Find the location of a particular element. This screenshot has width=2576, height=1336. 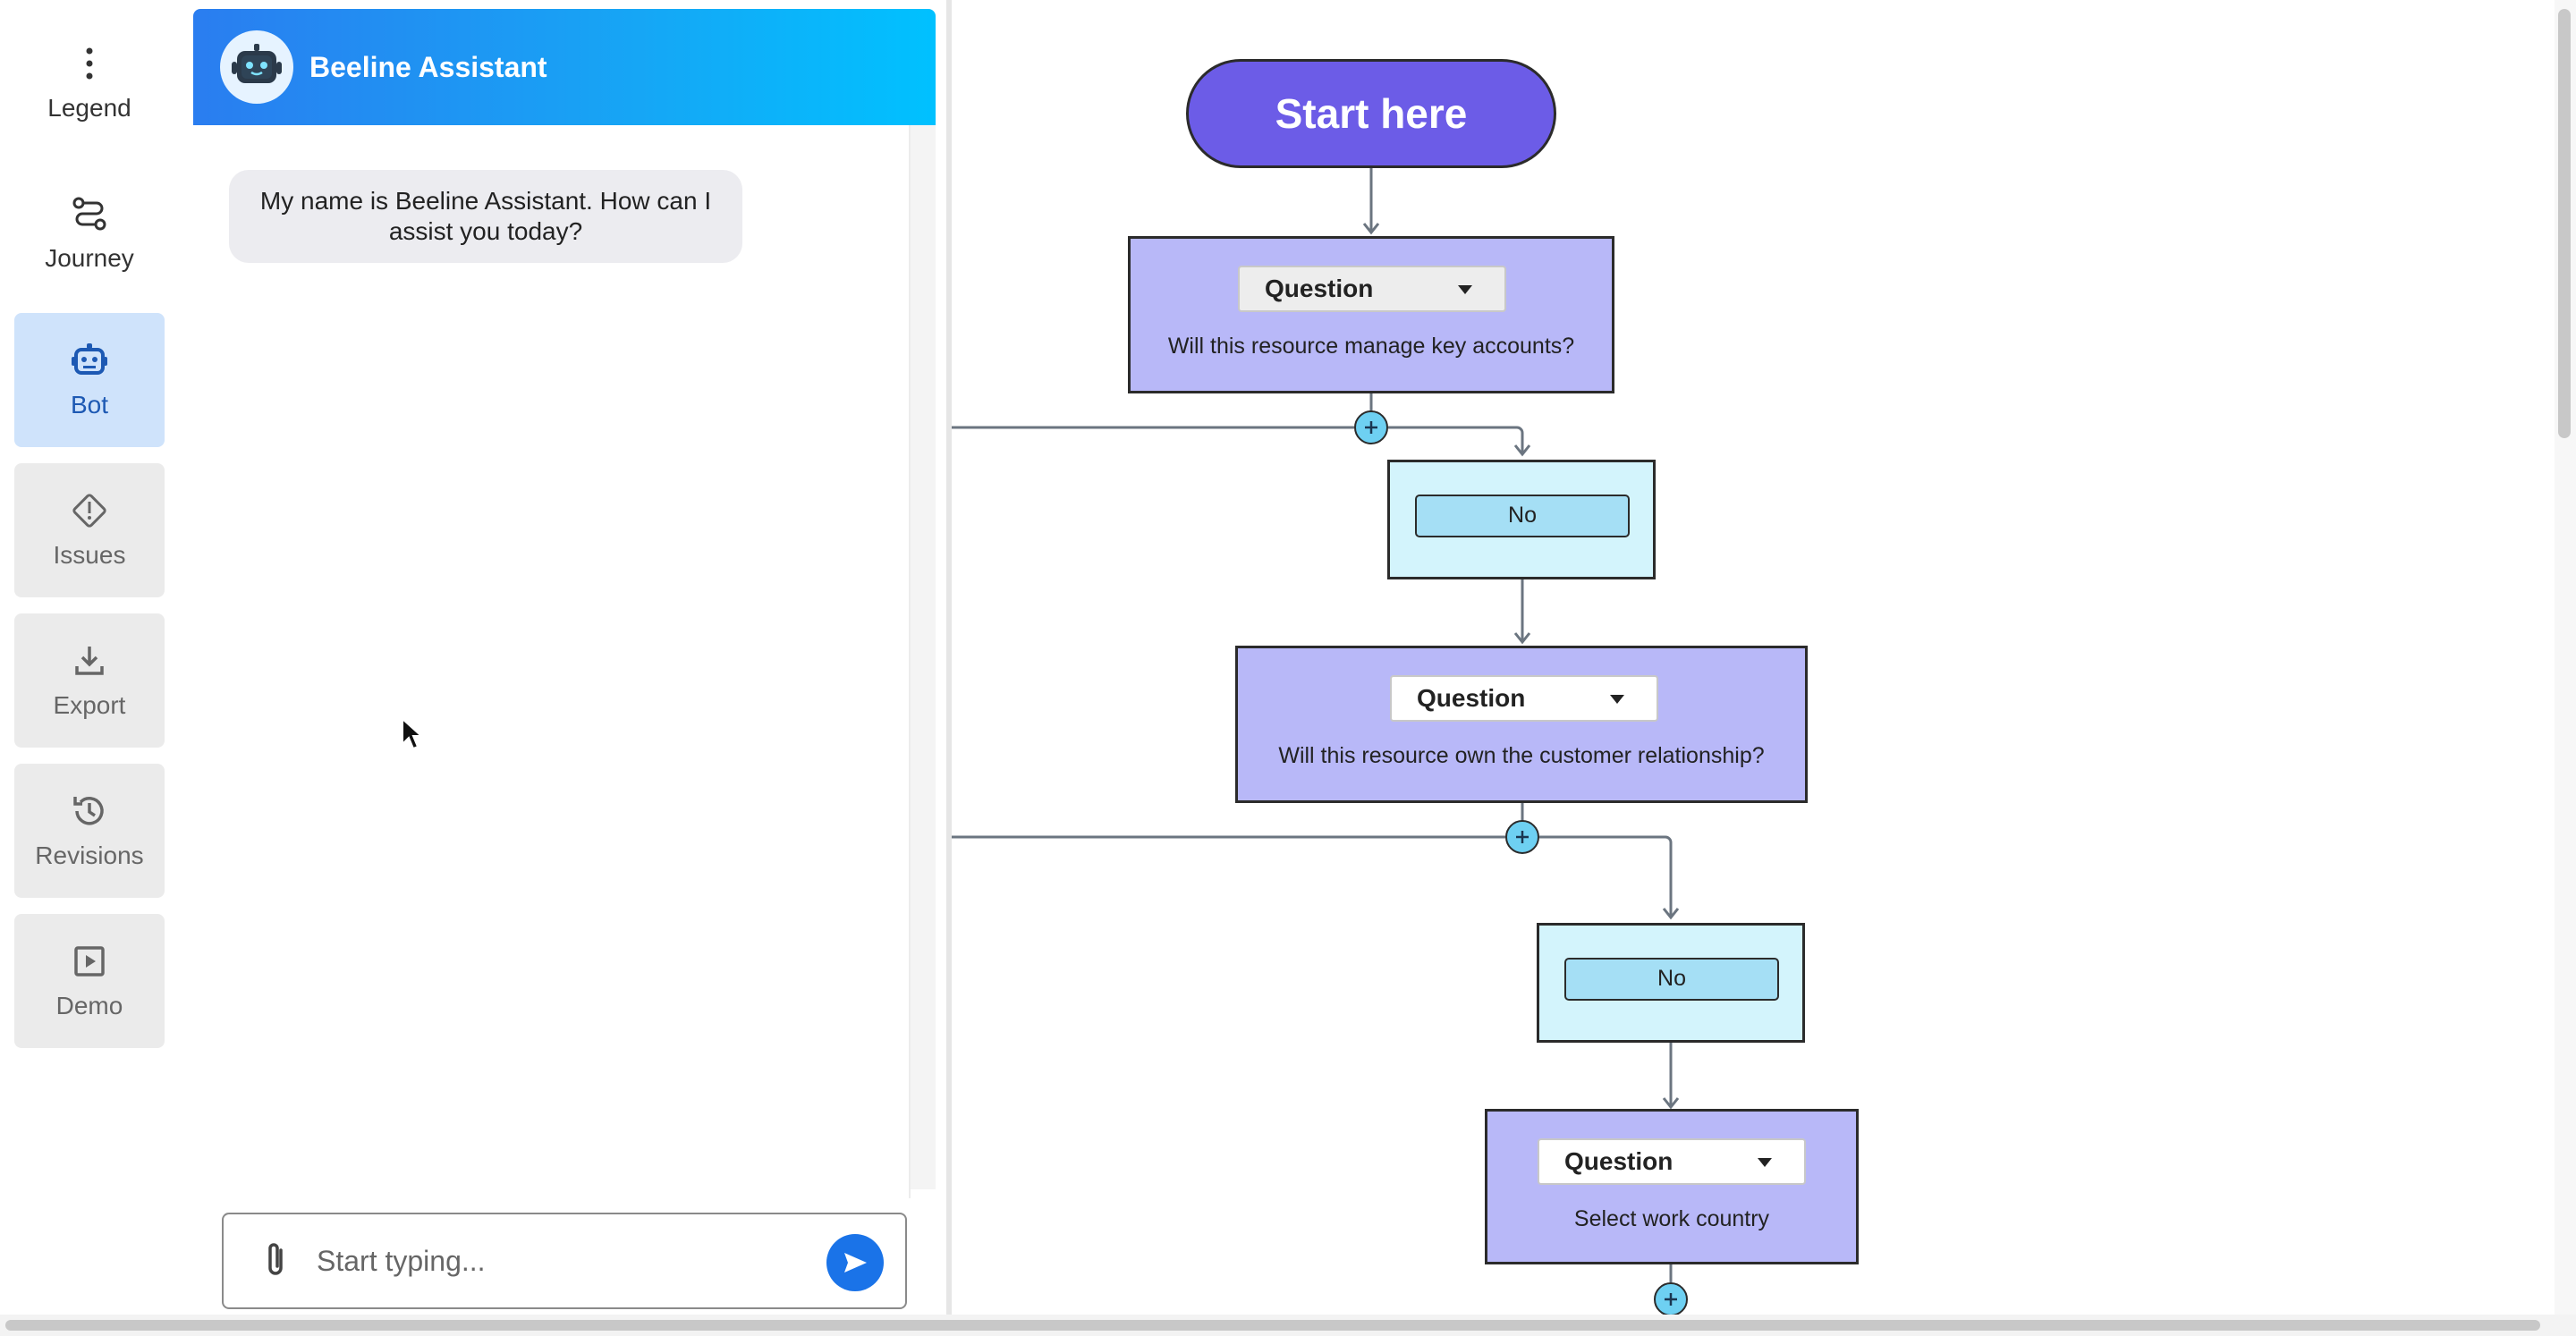

vertical-scrollbar-thumb is located at coordinates (2564, 224).